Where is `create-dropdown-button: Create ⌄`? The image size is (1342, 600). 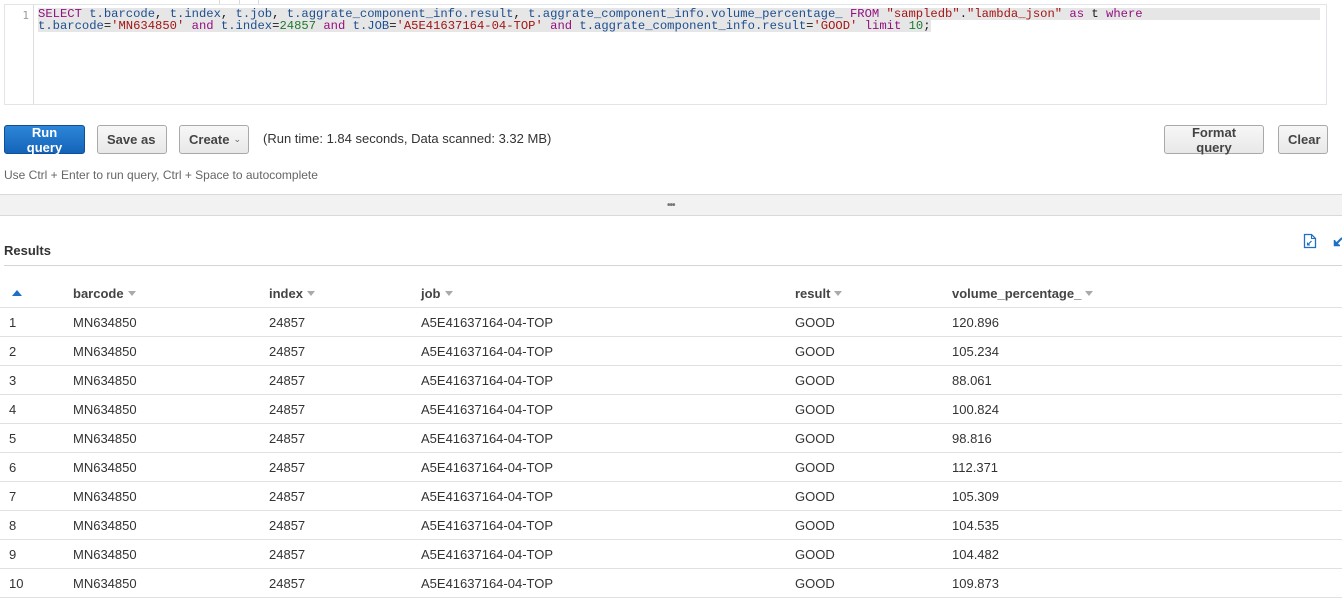 create-dropdown-button: Create ⌄ is located at coordinates (214, 139).